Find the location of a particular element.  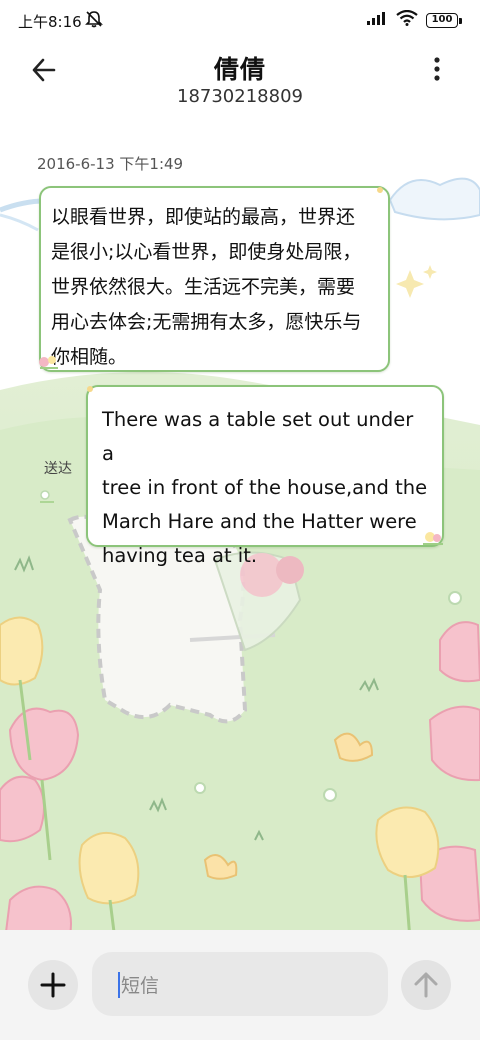

message-input: 短信 is located at coordinates (240, 984).